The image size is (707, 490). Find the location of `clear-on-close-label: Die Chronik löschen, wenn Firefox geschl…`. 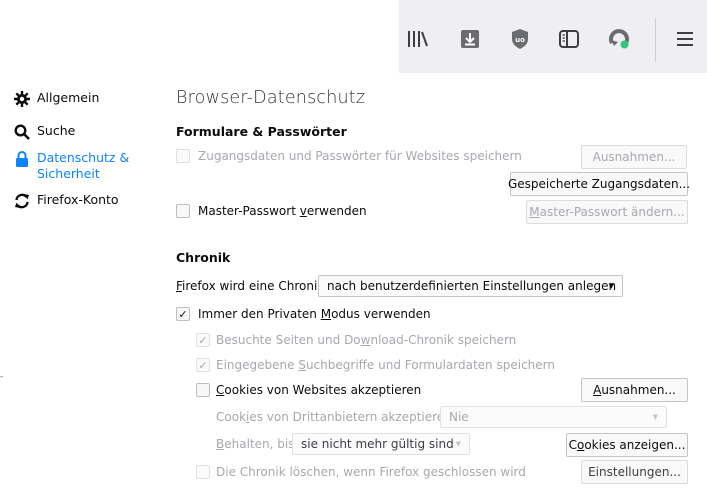

clear-on-close-label: Die Chronik löschen, wenn Firefox geschl… is located at coordinates (371, 472).